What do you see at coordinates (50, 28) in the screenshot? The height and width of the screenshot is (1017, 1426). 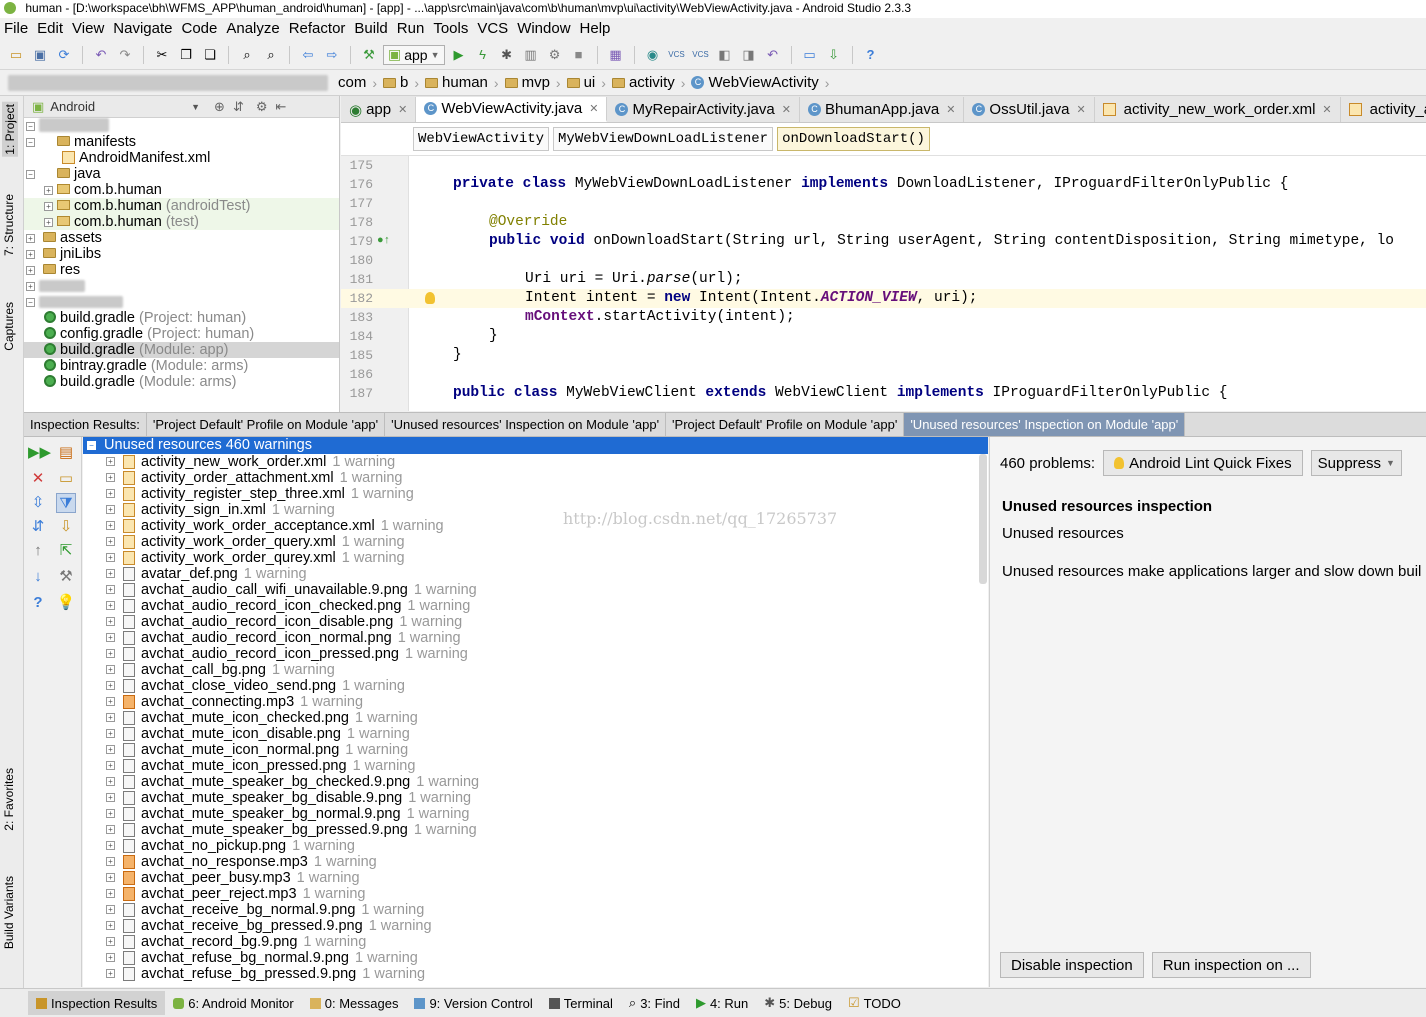 I see `menu-edit: Edit` at bounding box center [50, 28].